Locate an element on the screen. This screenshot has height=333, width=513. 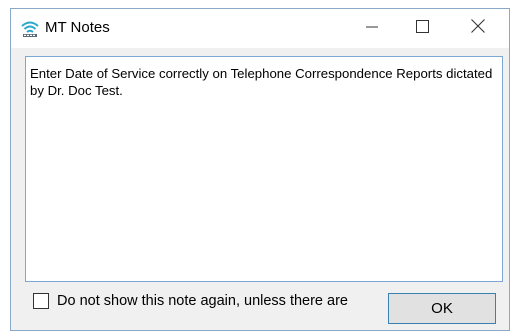
close-icon is located at coordinates (478, 28).